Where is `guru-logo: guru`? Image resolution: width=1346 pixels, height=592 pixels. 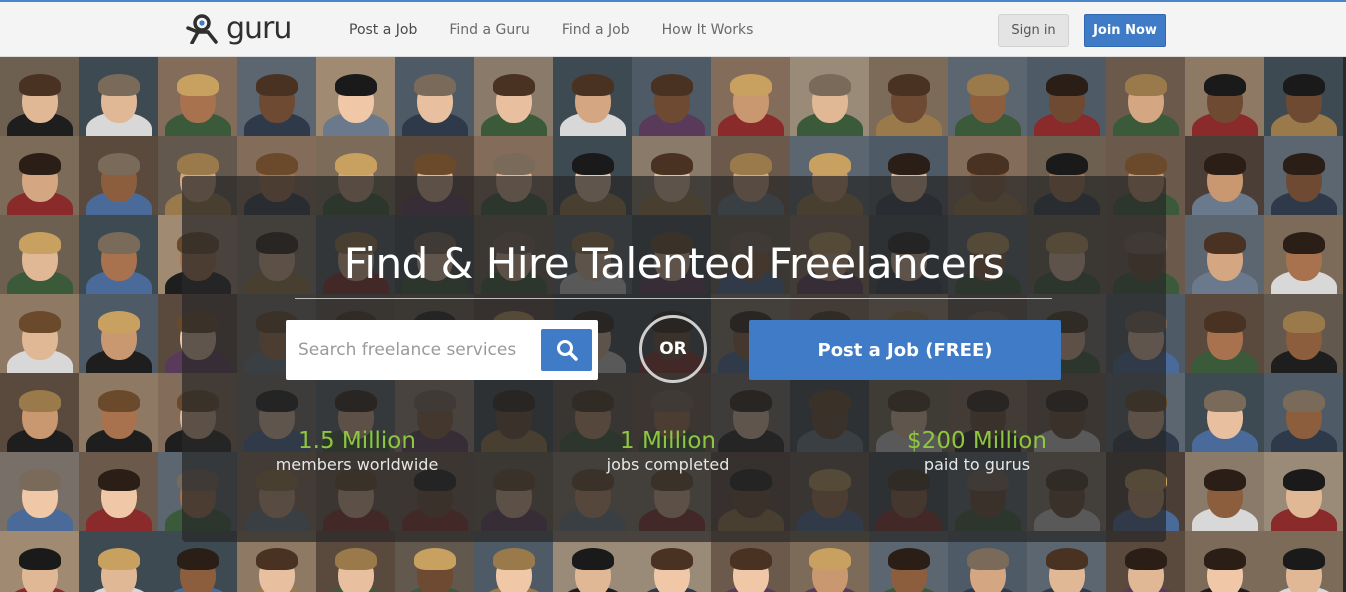
guru-logo: guru is located at coordinates (239, 28).